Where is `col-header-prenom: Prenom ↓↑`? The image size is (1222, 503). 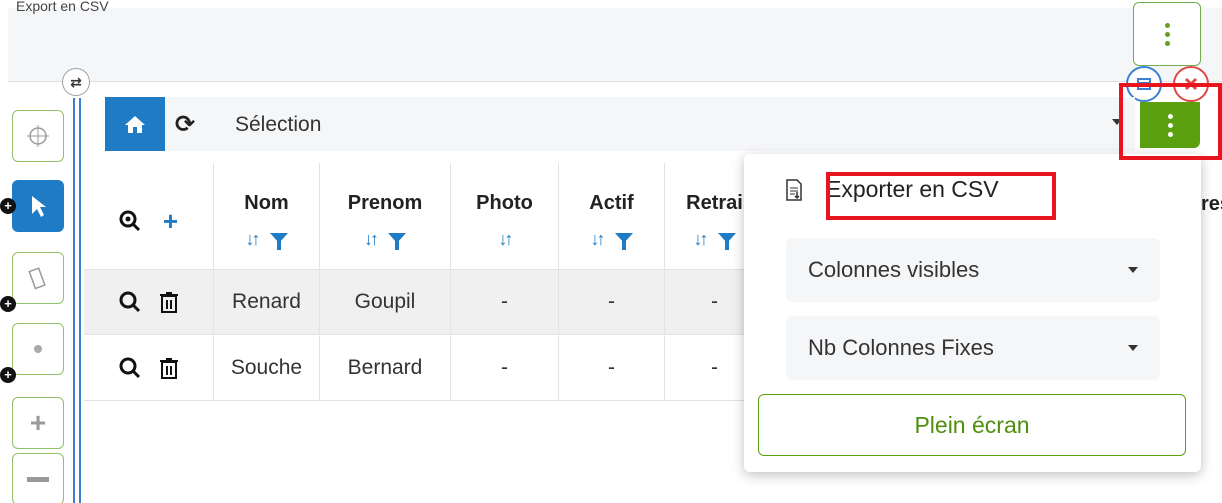 col-header-prenom: Prenom ↓↑ is located at coordinates (385, 216).